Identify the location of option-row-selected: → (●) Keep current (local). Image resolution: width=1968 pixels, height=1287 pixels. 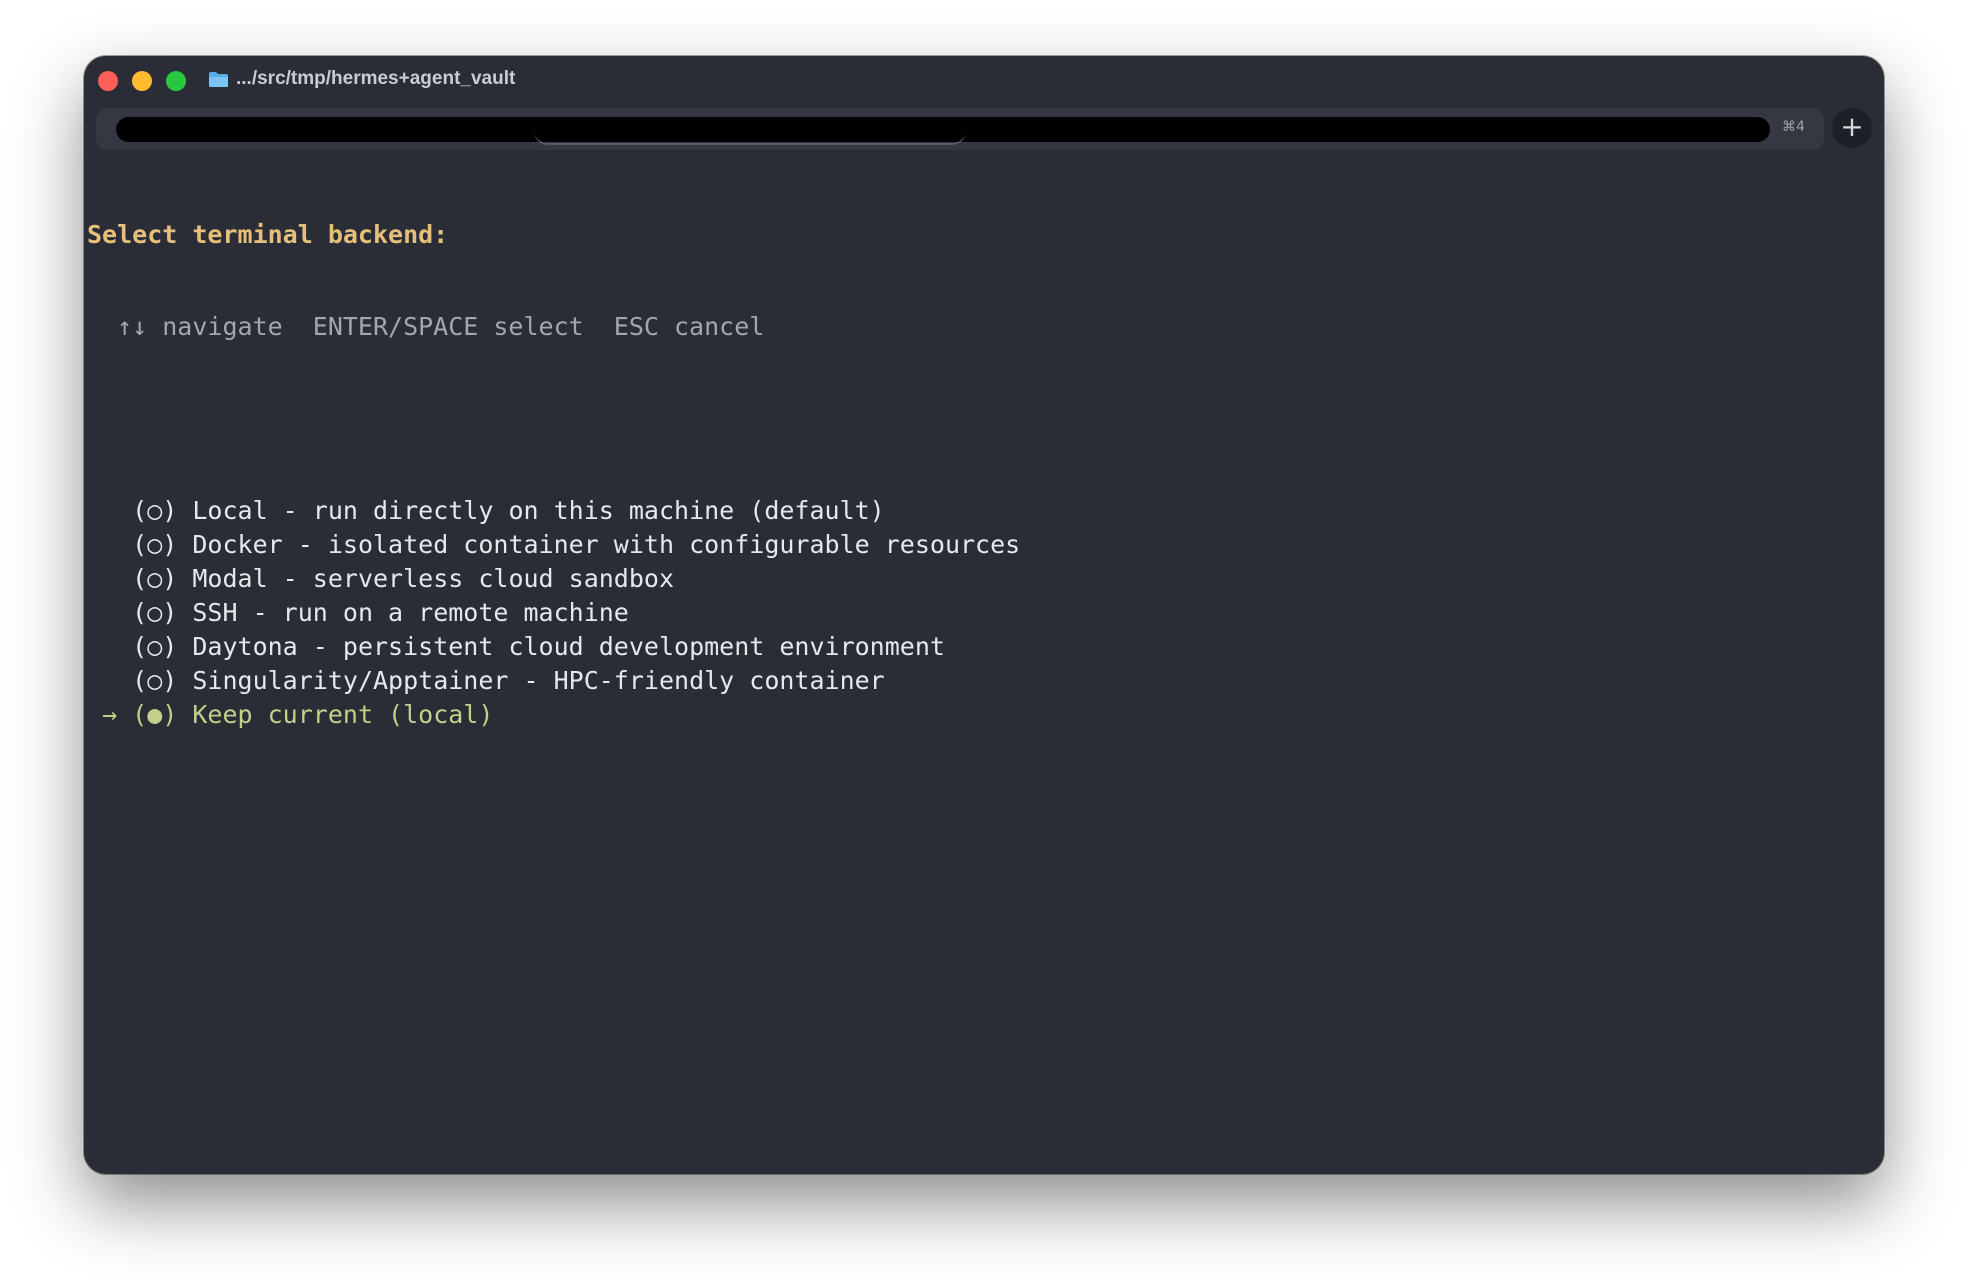
(553, 715).